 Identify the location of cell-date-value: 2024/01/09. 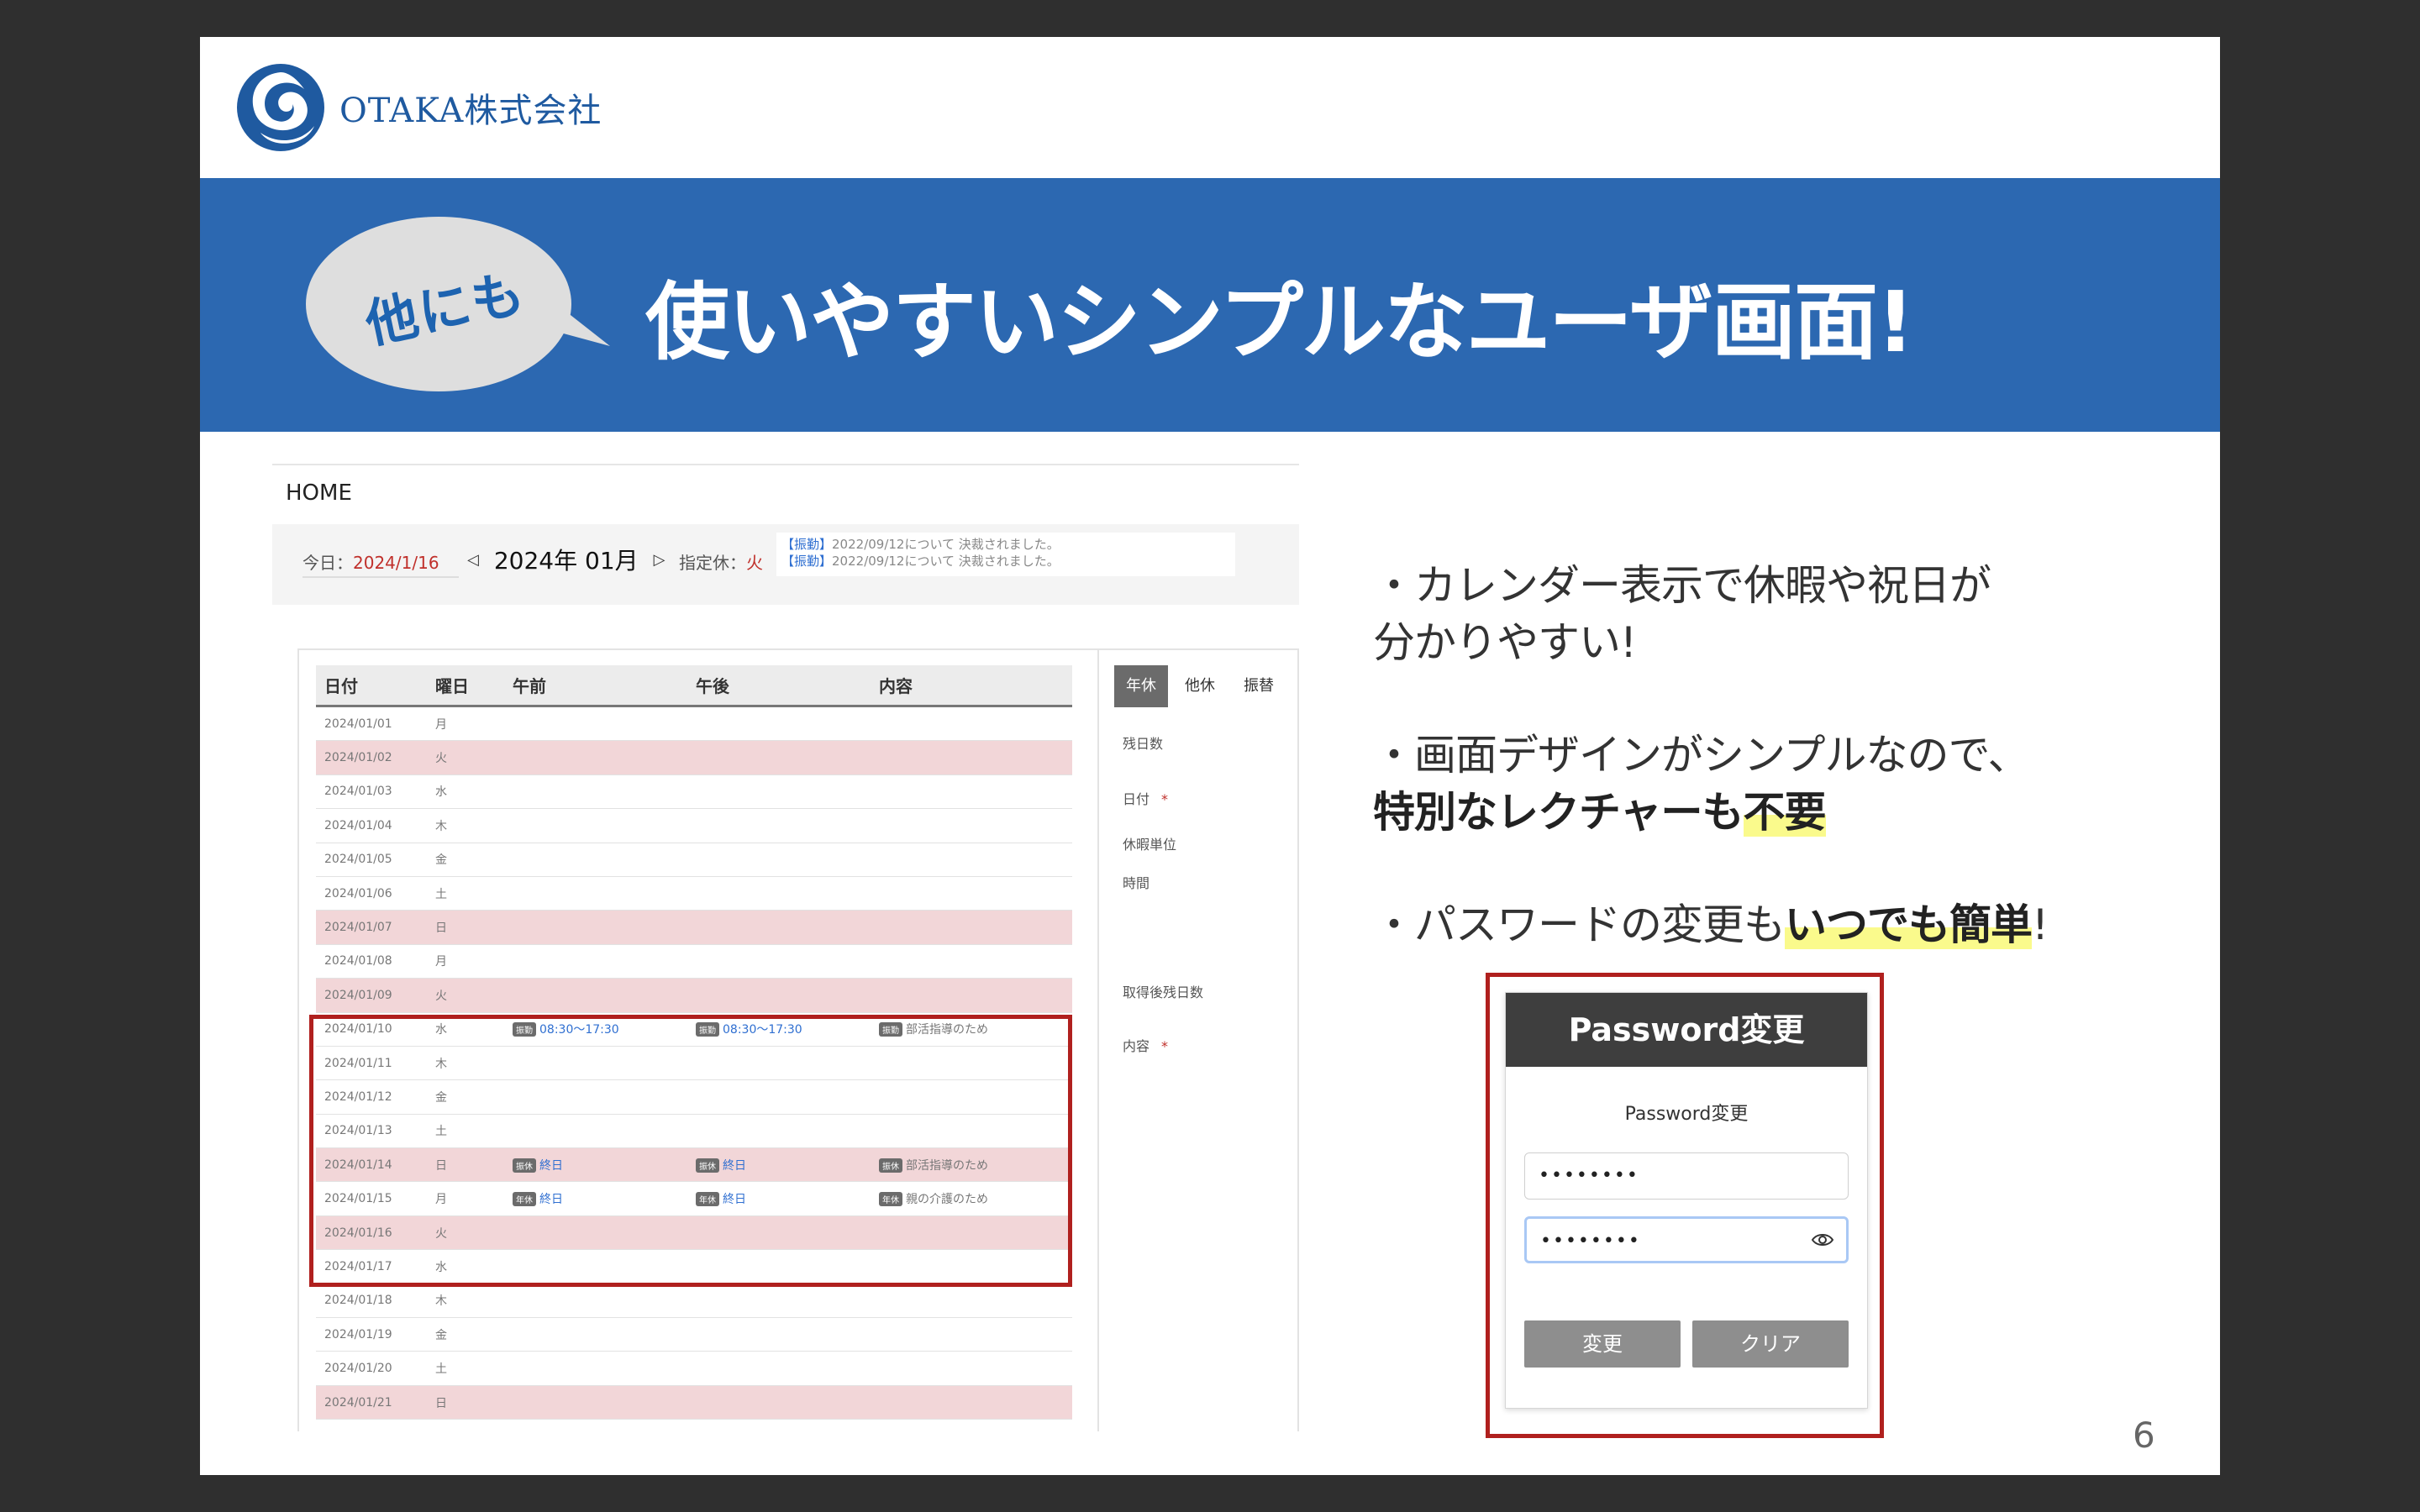
(358, 995).